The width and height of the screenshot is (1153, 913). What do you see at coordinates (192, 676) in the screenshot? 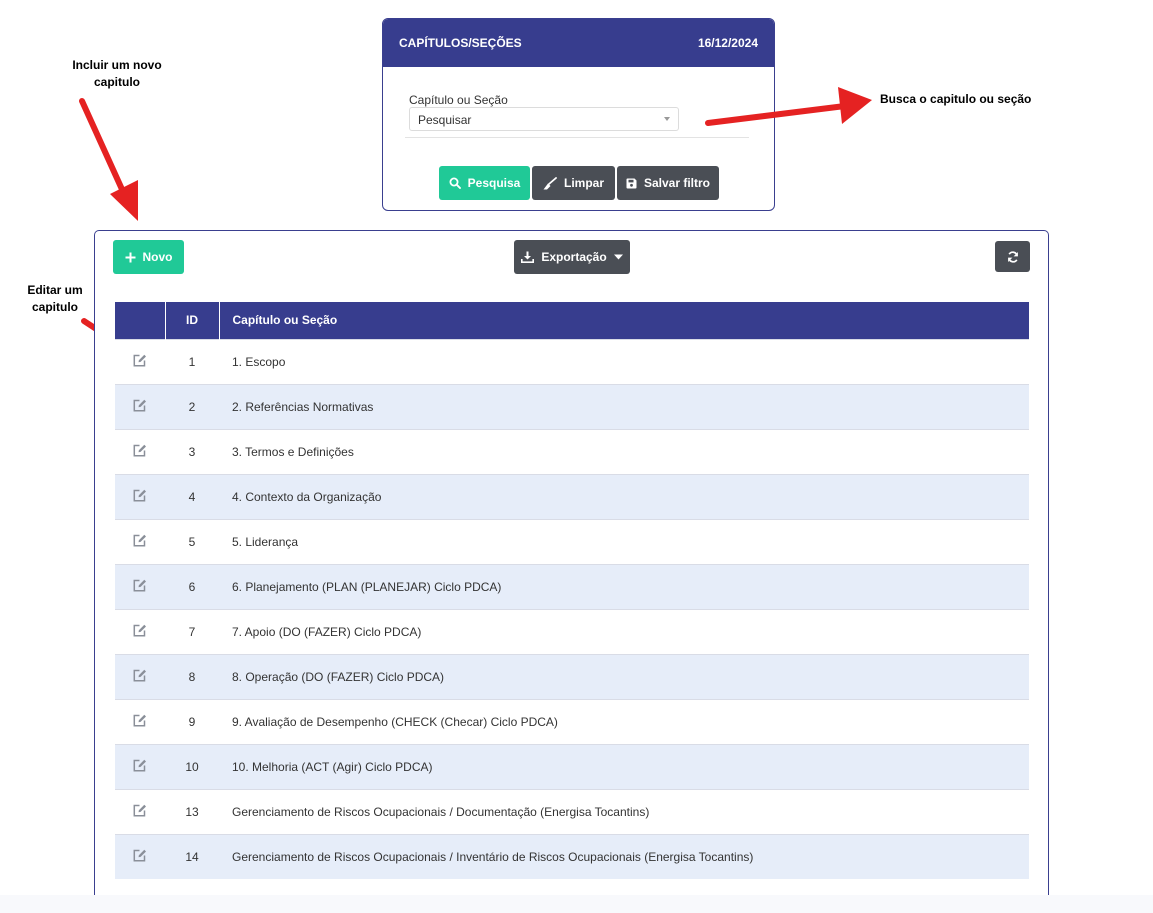
I see `row-id: 8` at bounding box center [192, 676].